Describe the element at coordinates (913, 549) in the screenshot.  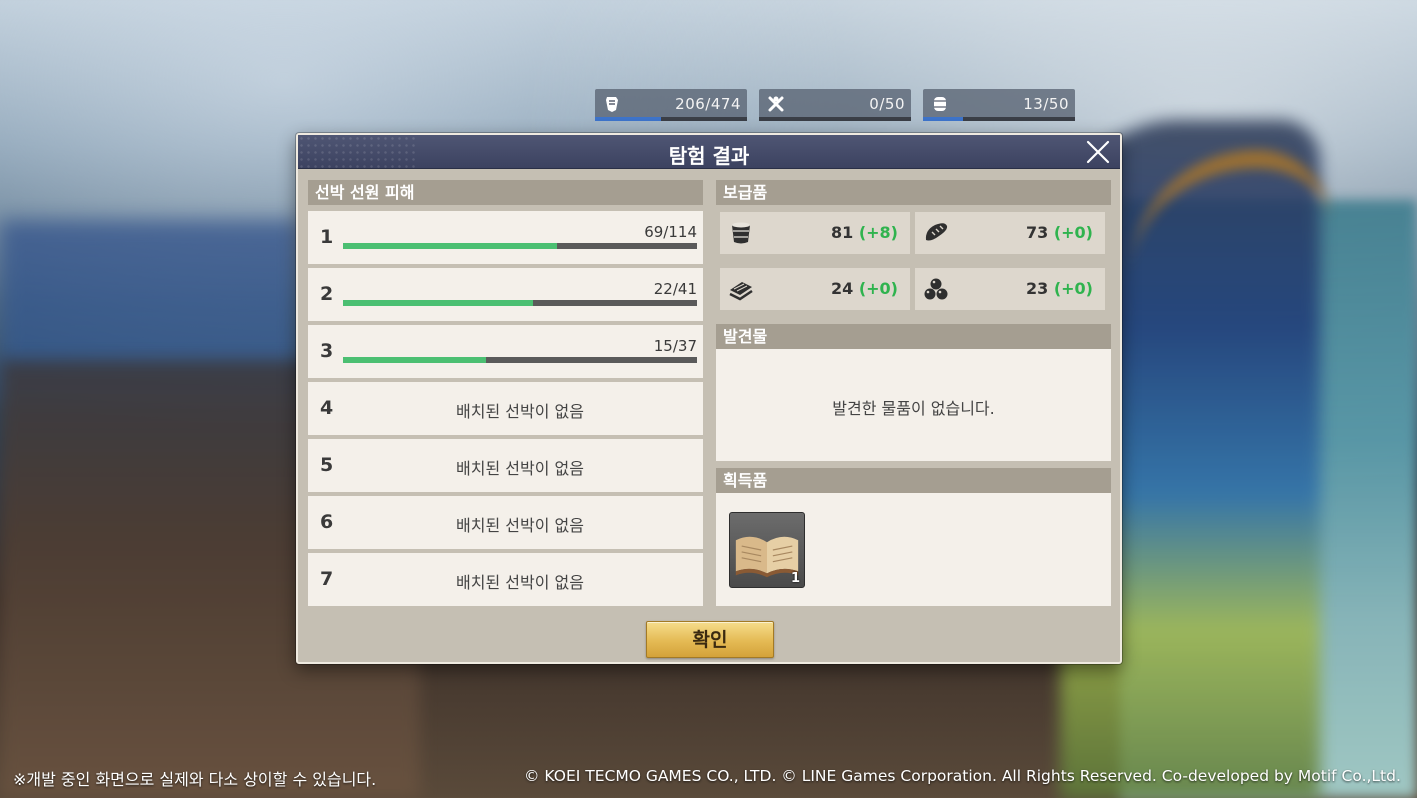
I see `acquired-panel: 1` at that location.